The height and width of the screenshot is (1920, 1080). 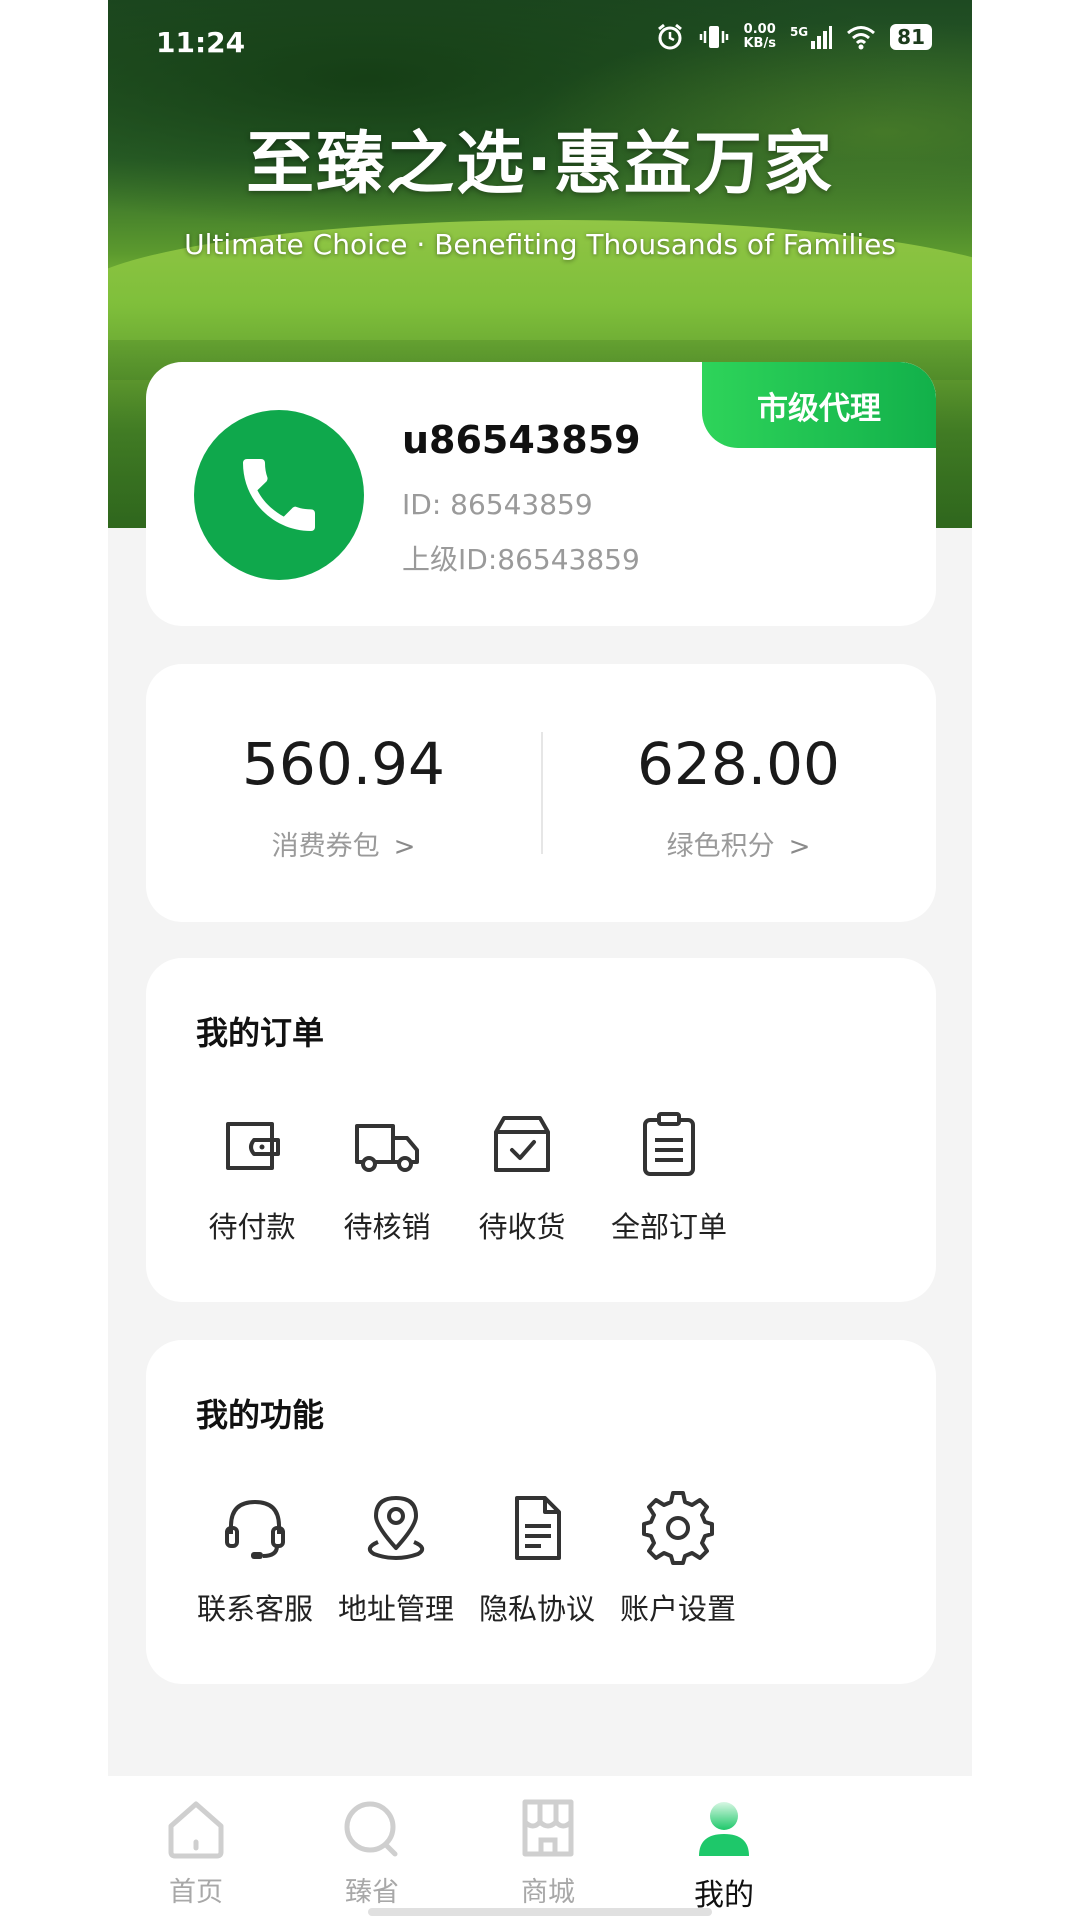 What do you see at coordinates (669, 1144) in the screenshot?
I see `clipboard-icon` at bounding box center [669, 1144].